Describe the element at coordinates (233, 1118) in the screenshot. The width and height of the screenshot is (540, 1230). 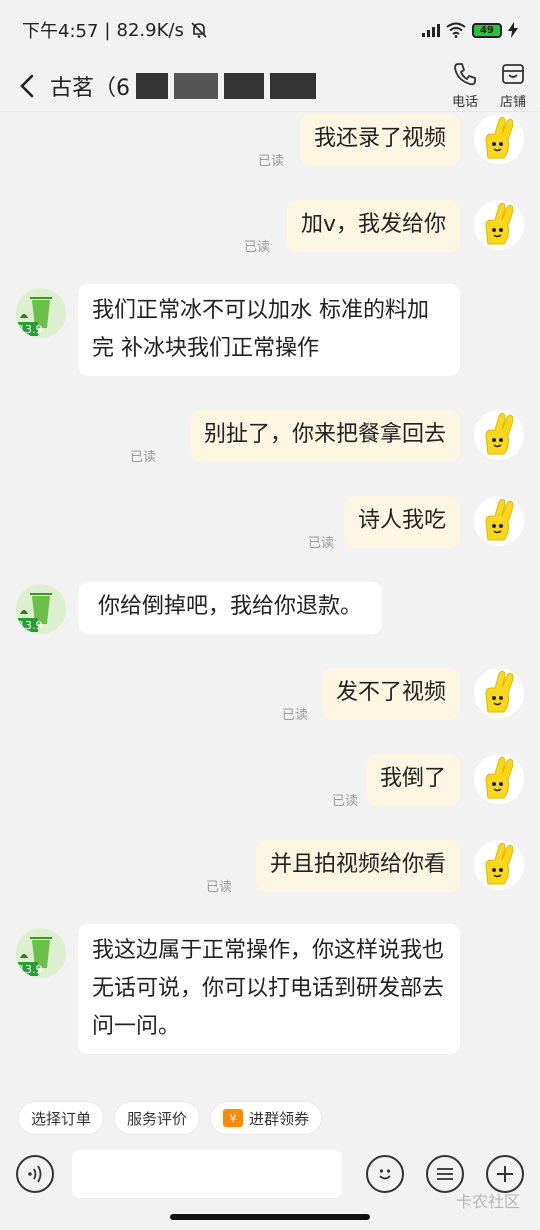
I see `coupon-icon: ¥` at that location.